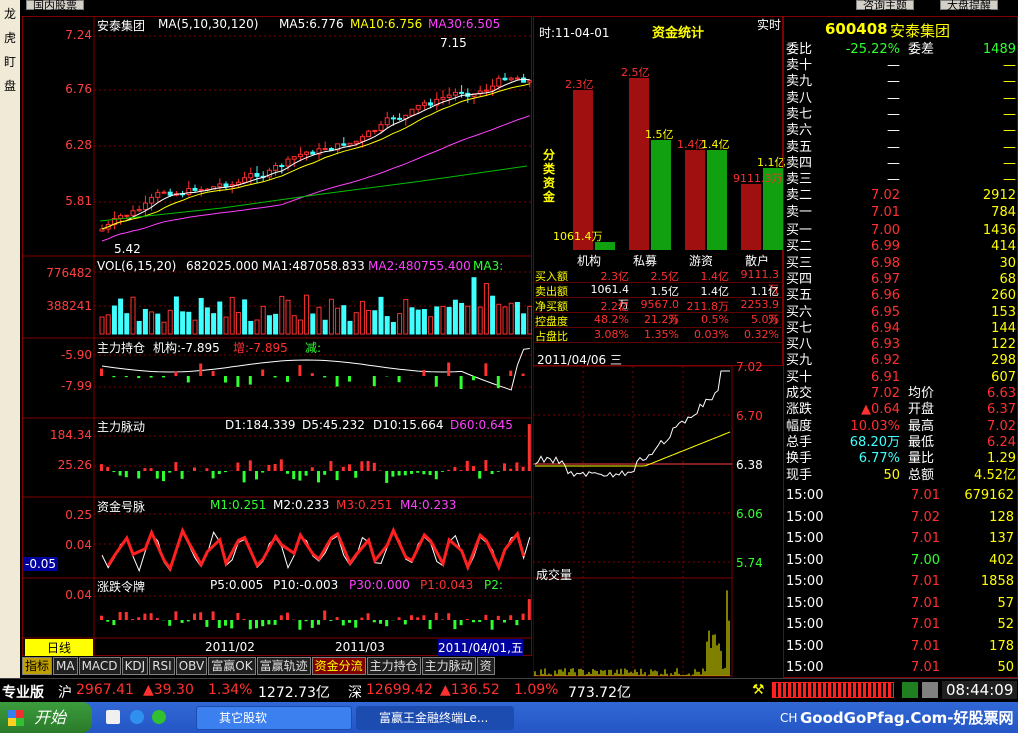 The width and height of the screenshot is (1018, 733). What do you see at coordinates (885, 196) in the screenshot?
I see `sell-price: 7.02` at bounding box center [885, 196].